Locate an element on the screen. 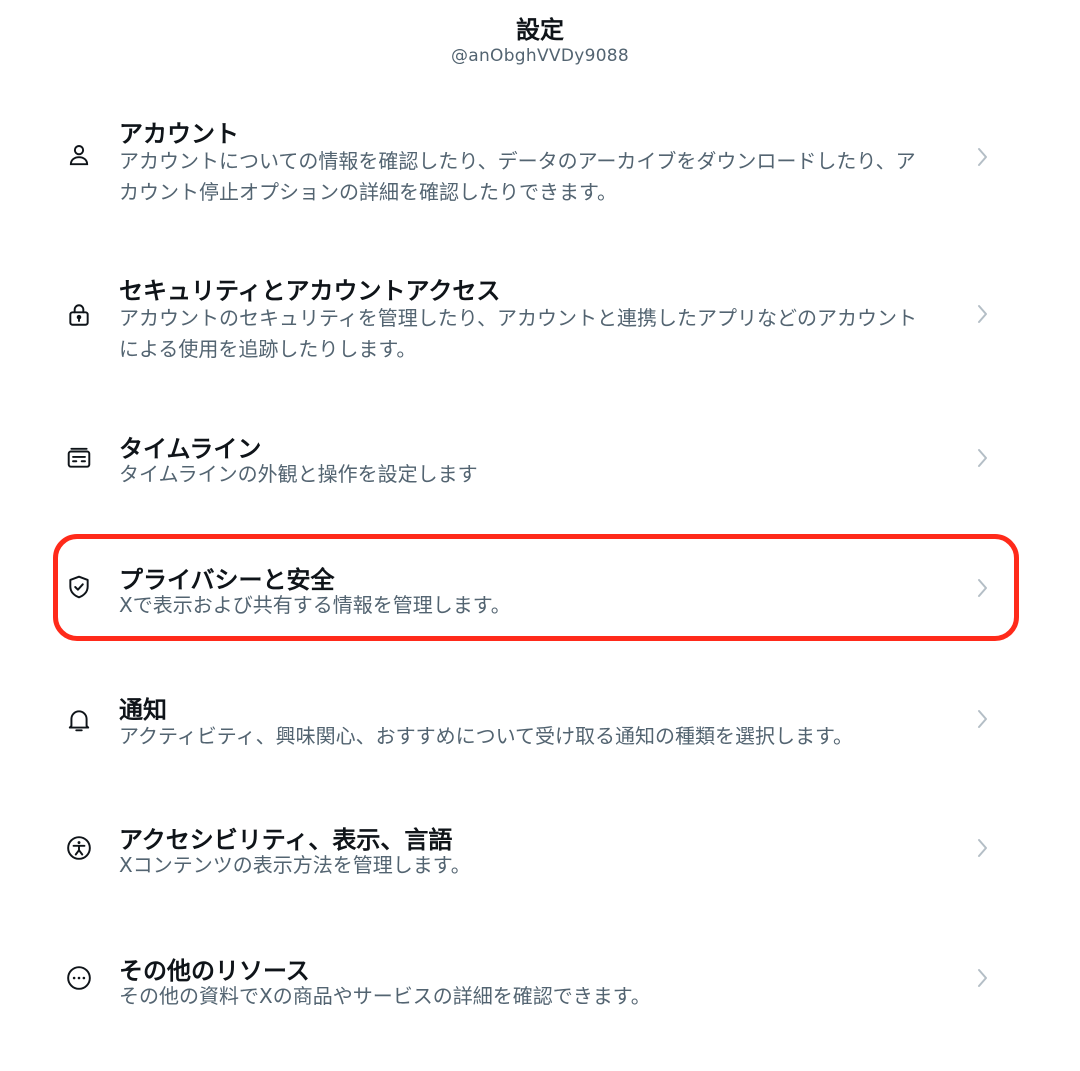 Image resolution: width=1080 pixels, height=1071 pixels. bell-icon is located at coordinates (79, 720).